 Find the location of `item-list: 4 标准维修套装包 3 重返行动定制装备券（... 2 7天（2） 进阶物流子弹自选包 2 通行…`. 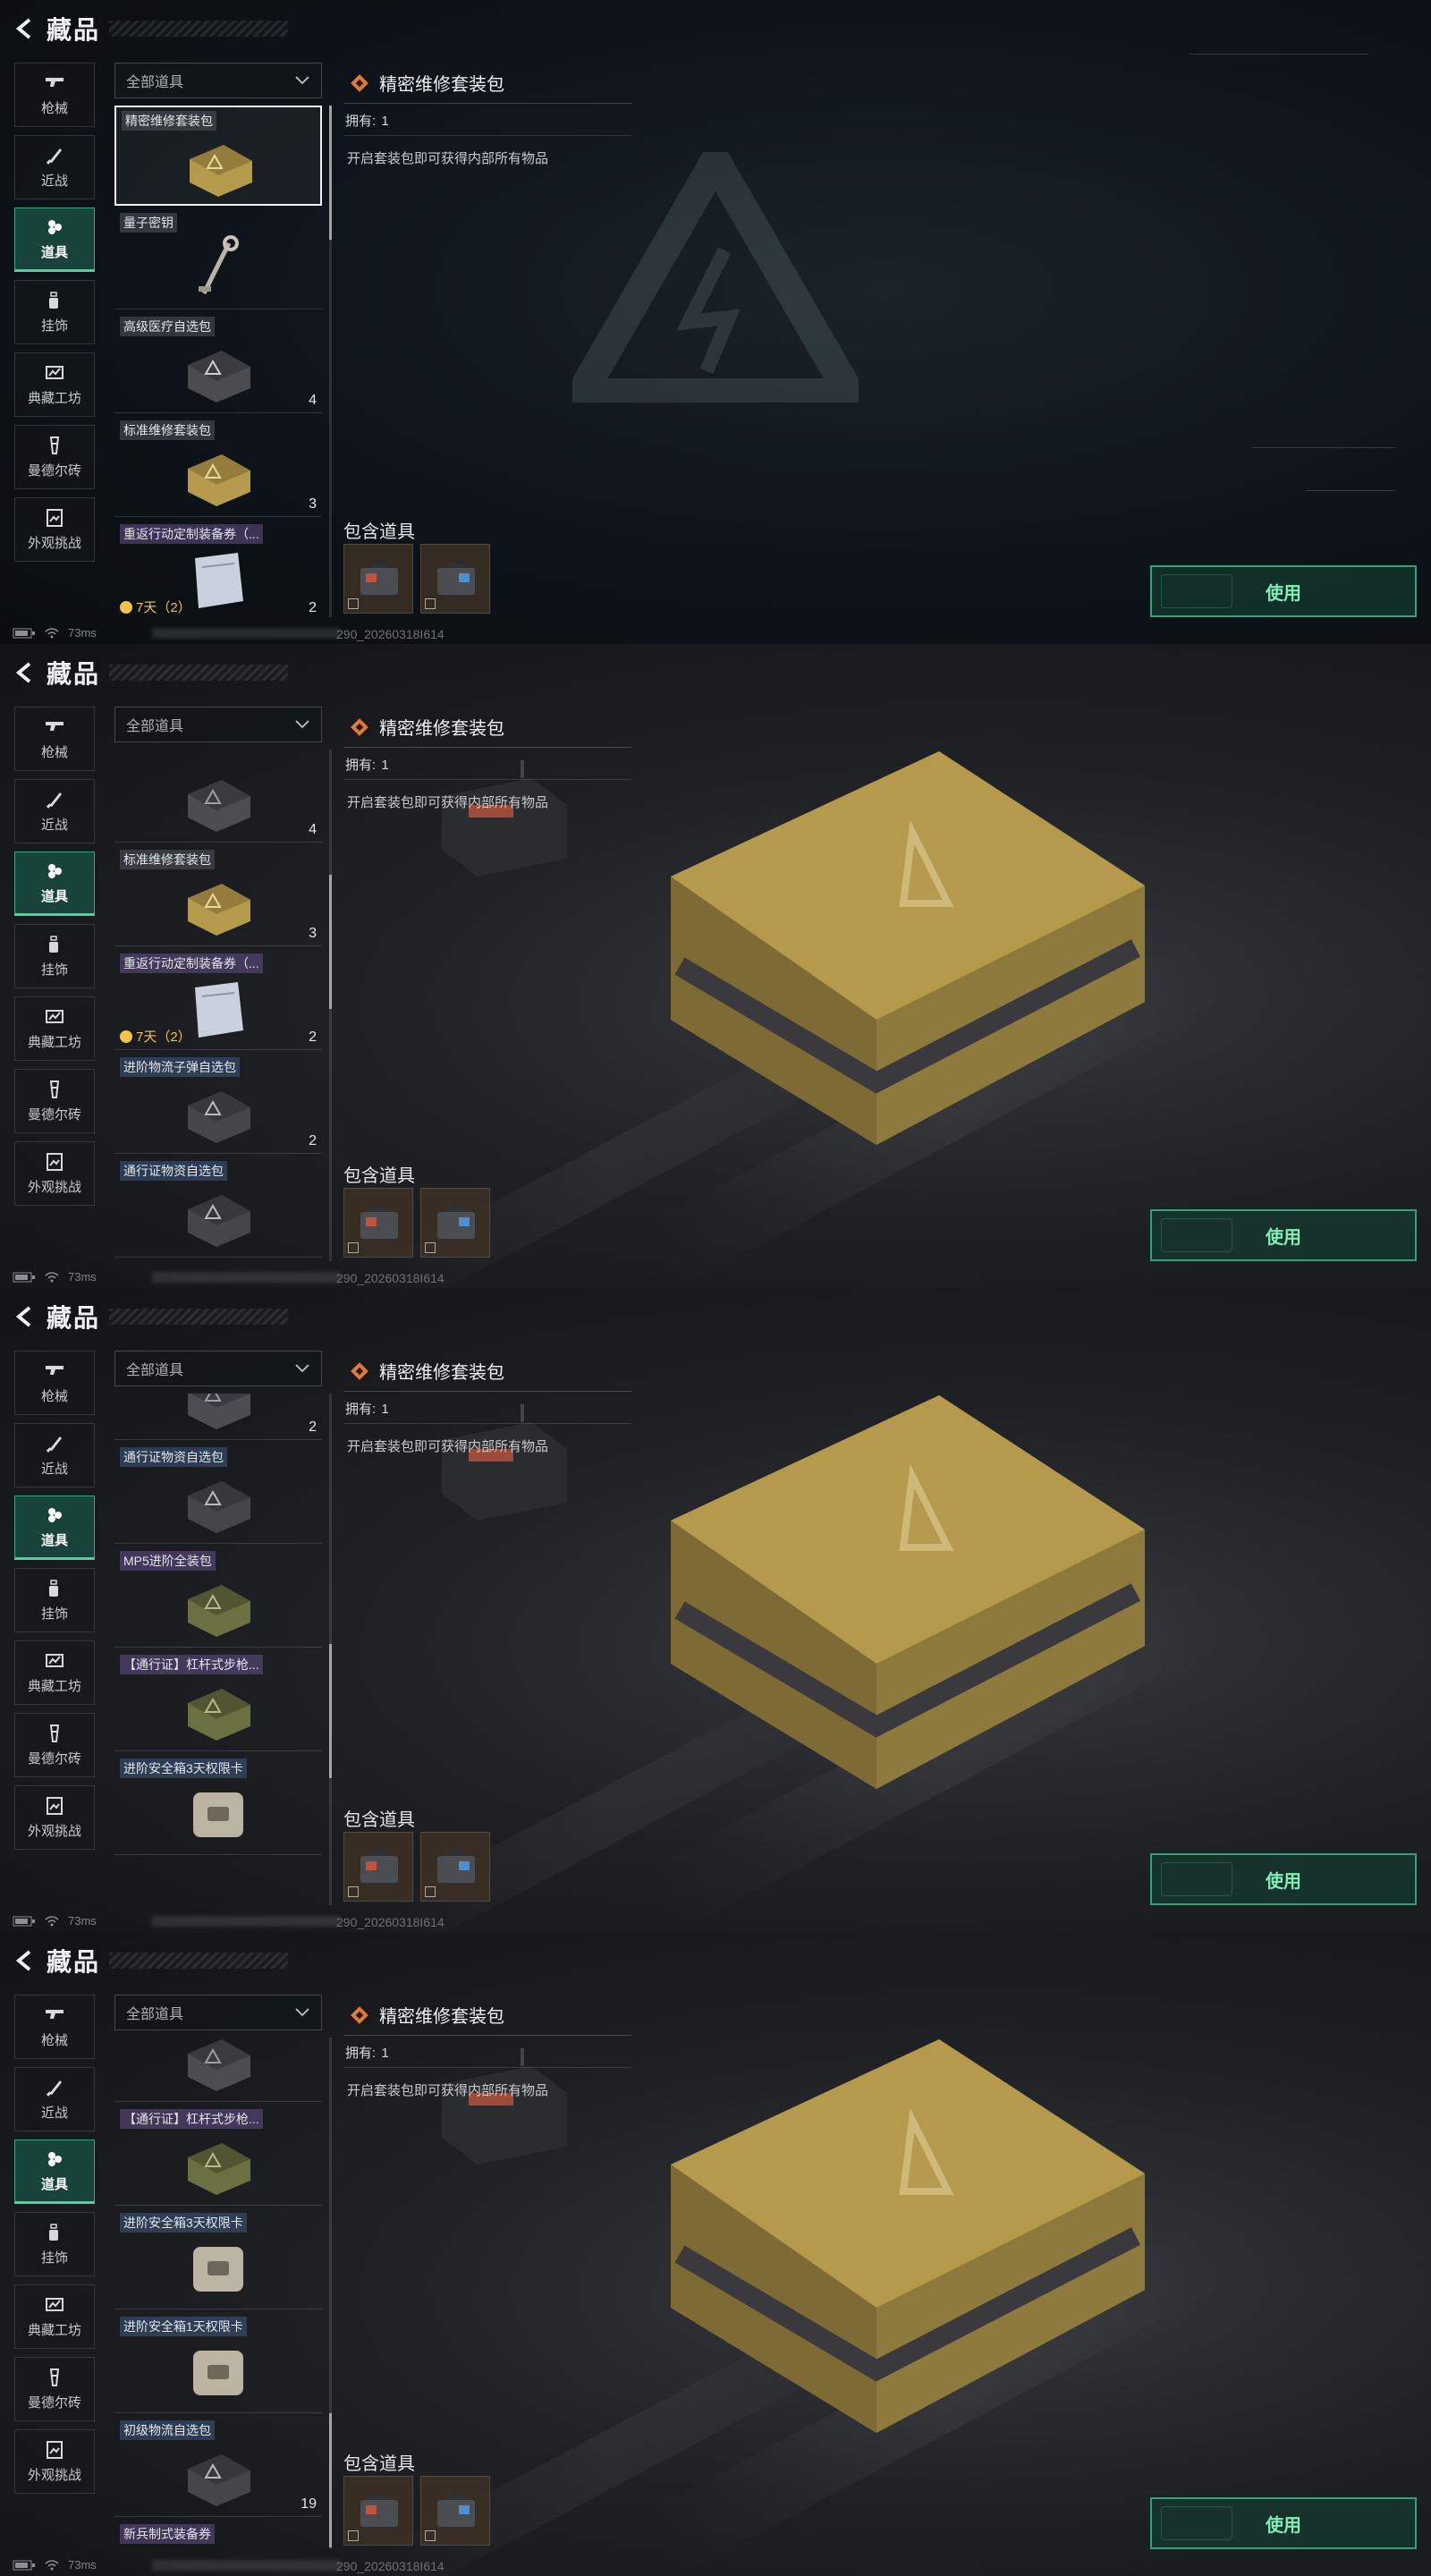

item-list: 4 标准维修套装包 3 重返行动定制装备券（... 2 7天（2） 进阶物流子弹自选包 2 通行… is located at coordinates (218, 1005).